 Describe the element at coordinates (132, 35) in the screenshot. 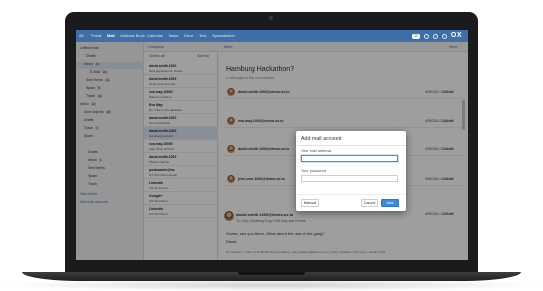

I see `nav-address-book: Address Book` at that location.